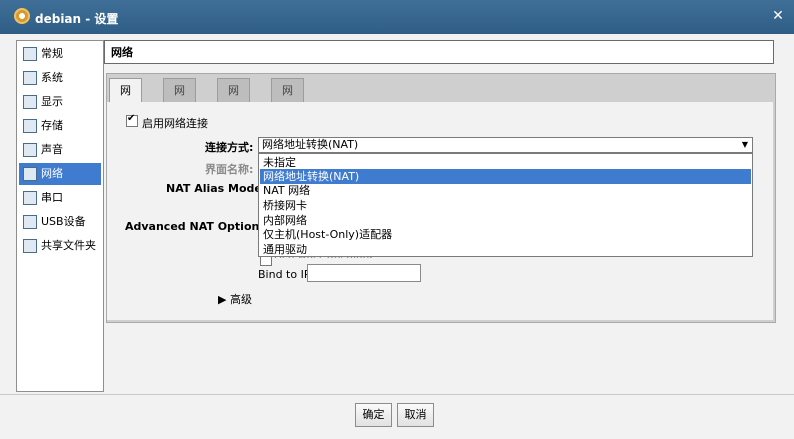 This screenshot has height=439, width=794. What do you see at coordinates (240, 299) in the screenshot?
I see `advanced-label: 高级` at bounding box center [240, 299].